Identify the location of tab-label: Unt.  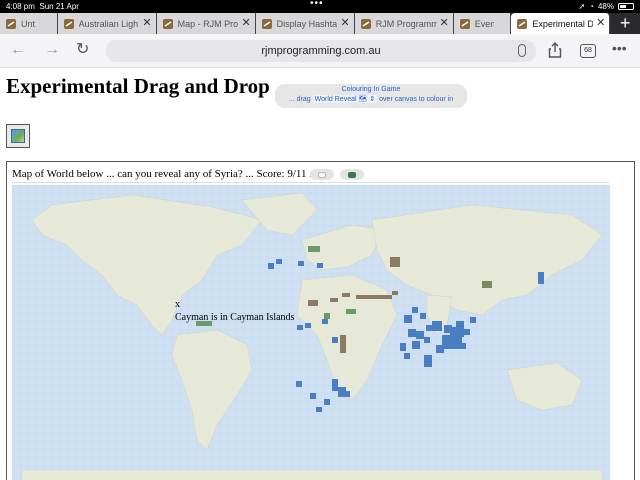
(28, 23).